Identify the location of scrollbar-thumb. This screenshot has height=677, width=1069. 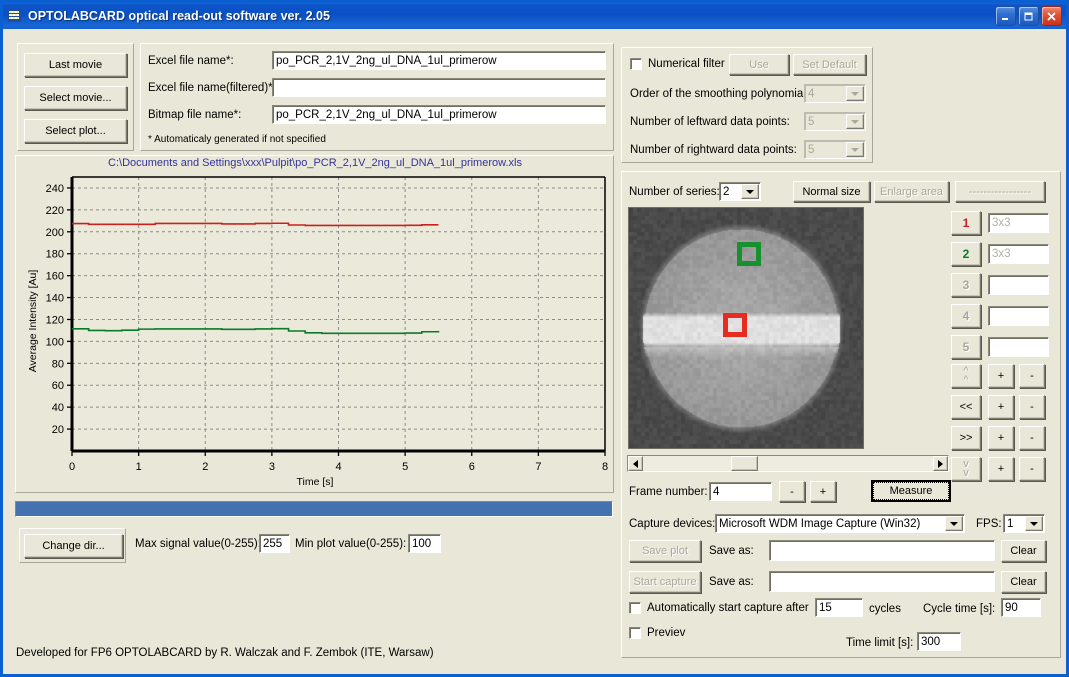
(744, 463).